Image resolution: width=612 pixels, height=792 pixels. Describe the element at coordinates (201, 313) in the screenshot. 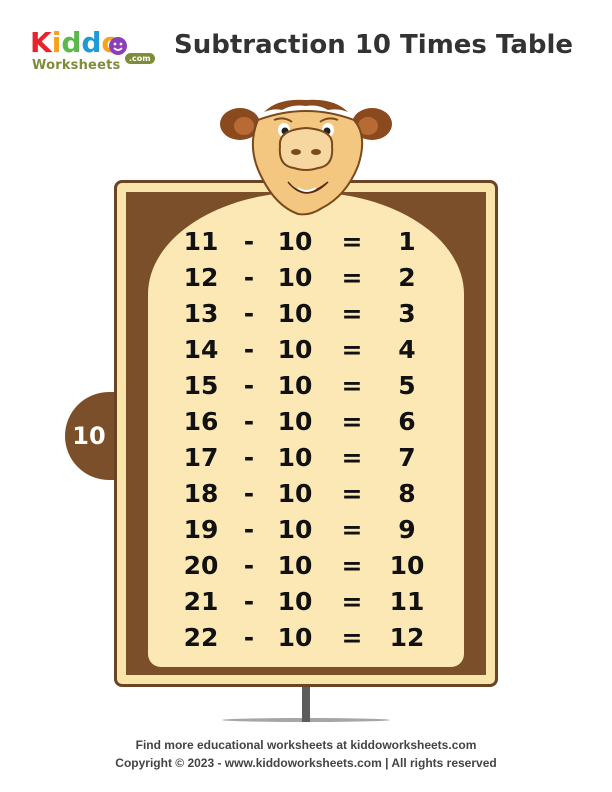

I see `minuend-value: 13` at that location.